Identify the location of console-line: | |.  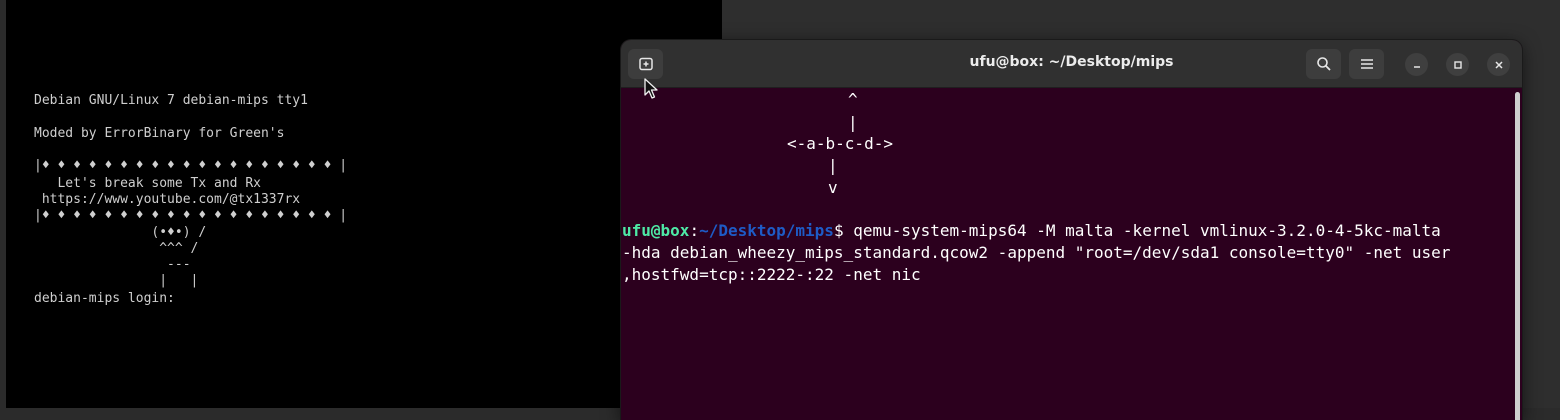
(116, 280).